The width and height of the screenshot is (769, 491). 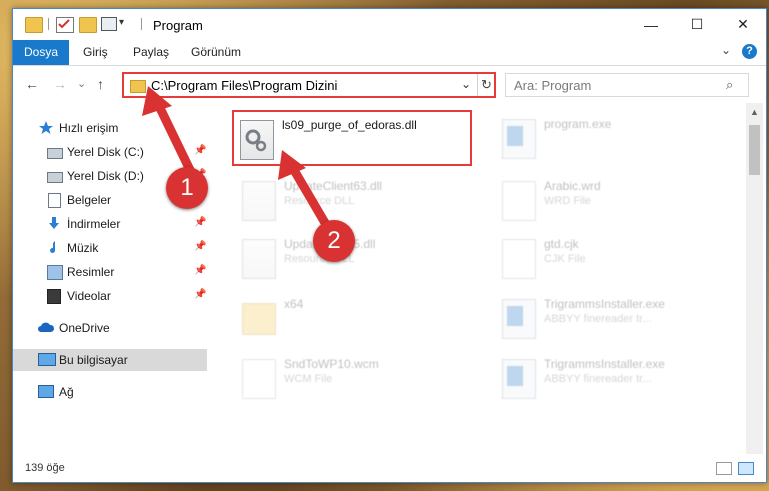 What do you see at coordinates (616, 139) in the screenshot?
I see `file-item: program.exe` at bounding box center [616, 139].